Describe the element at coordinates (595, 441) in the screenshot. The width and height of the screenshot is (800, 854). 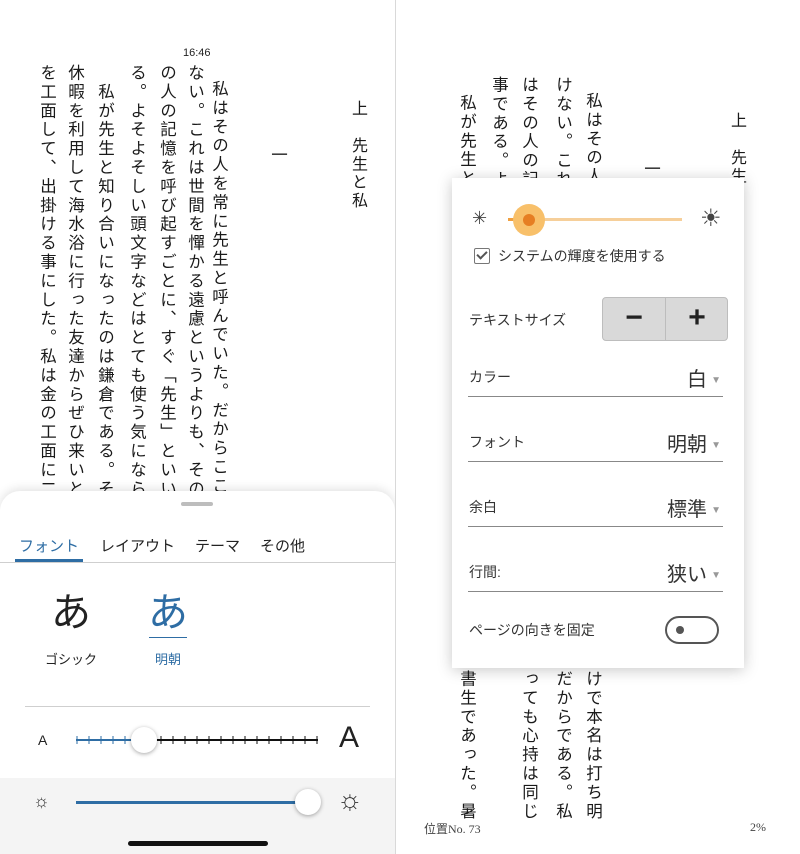
I see `font-select: フォント 明朝 ▼` at that location.